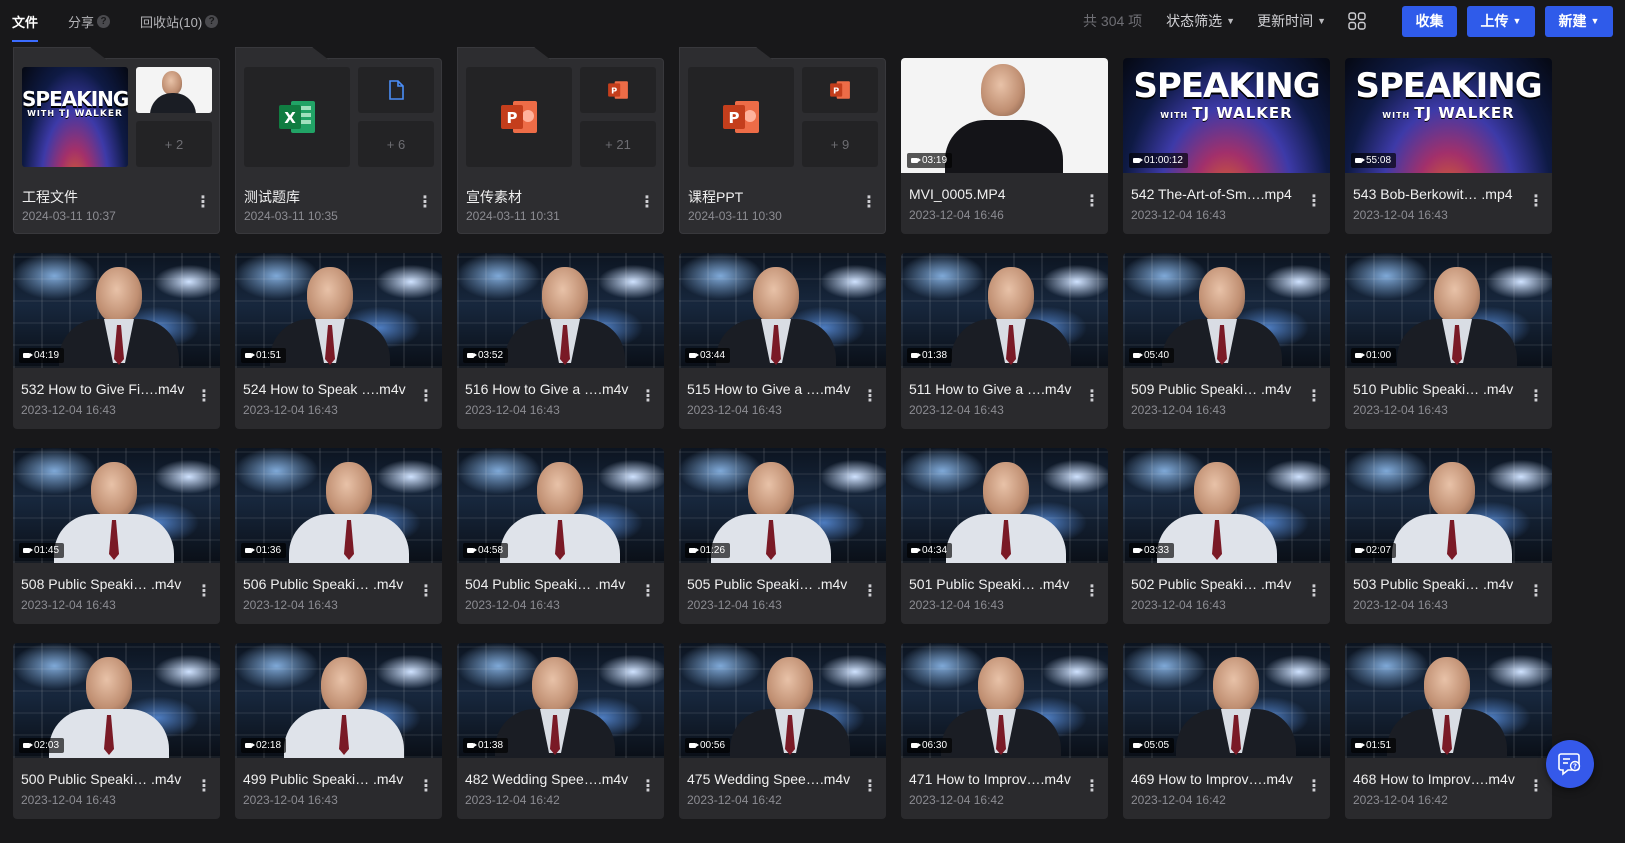  I want to click on folder-tab, so click(60, 53).